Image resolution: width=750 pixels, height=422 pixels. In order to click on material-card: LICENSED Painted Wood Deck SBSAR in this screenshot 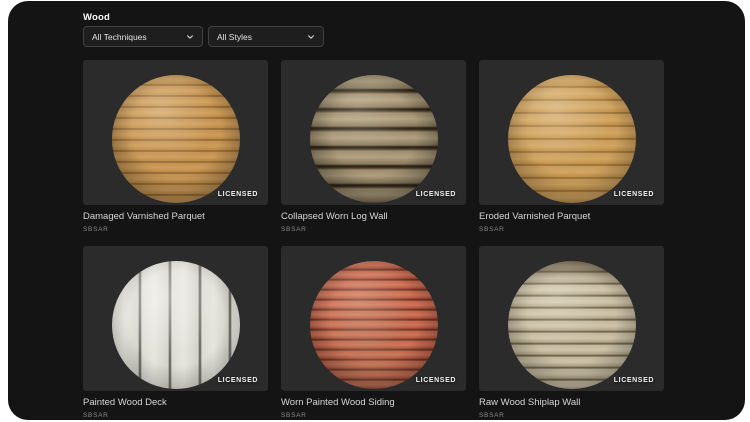, I will do `click(175, 333)`.